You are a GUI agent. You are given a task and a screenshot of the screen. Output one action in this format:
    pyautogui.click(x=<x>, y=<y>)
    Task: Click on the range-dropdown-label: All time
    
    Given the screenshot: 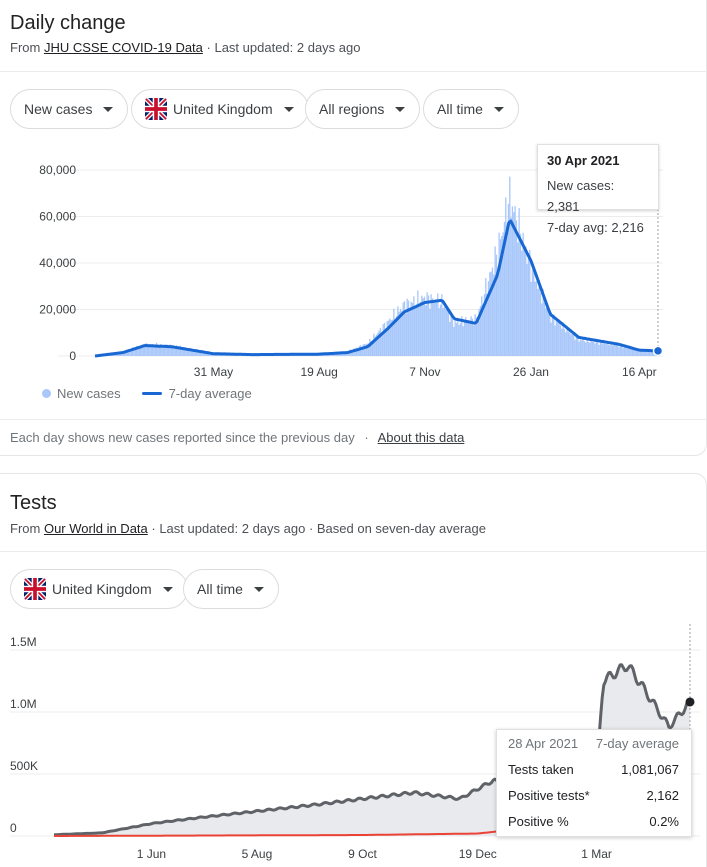 What is the action you would take?
    pyautogui.click(x=460, y=109)
    